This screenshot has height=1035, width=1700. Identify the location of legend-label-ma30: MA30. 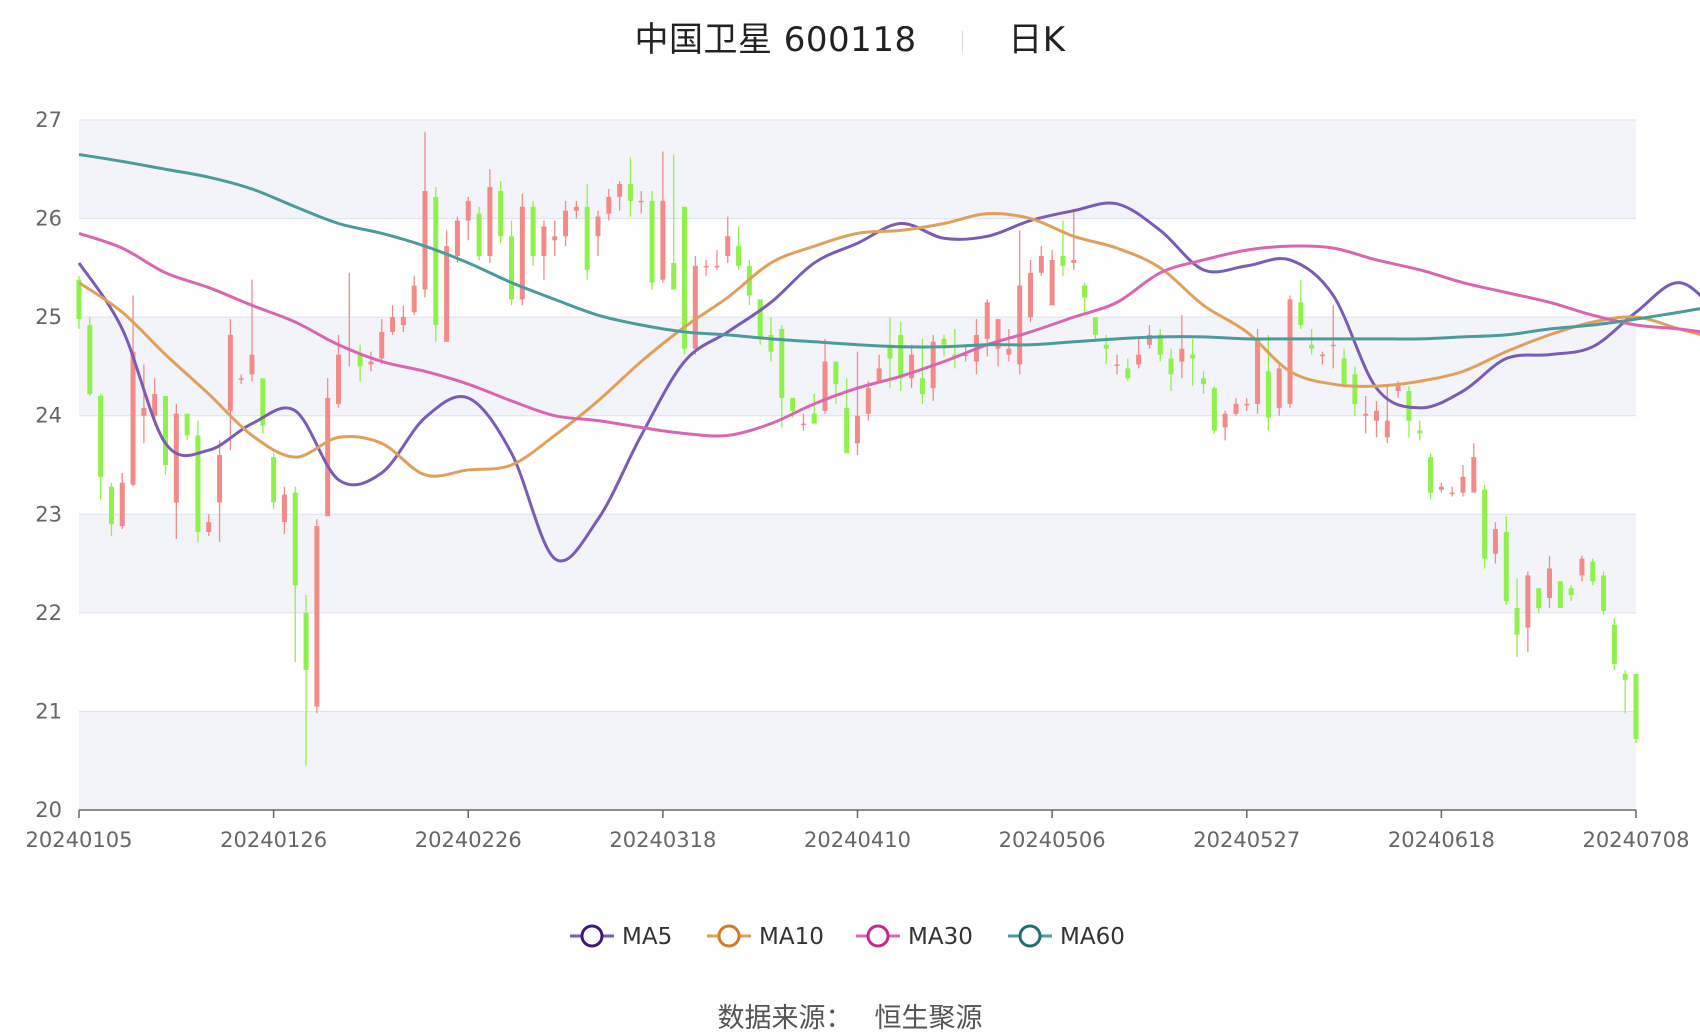
(940, 937).